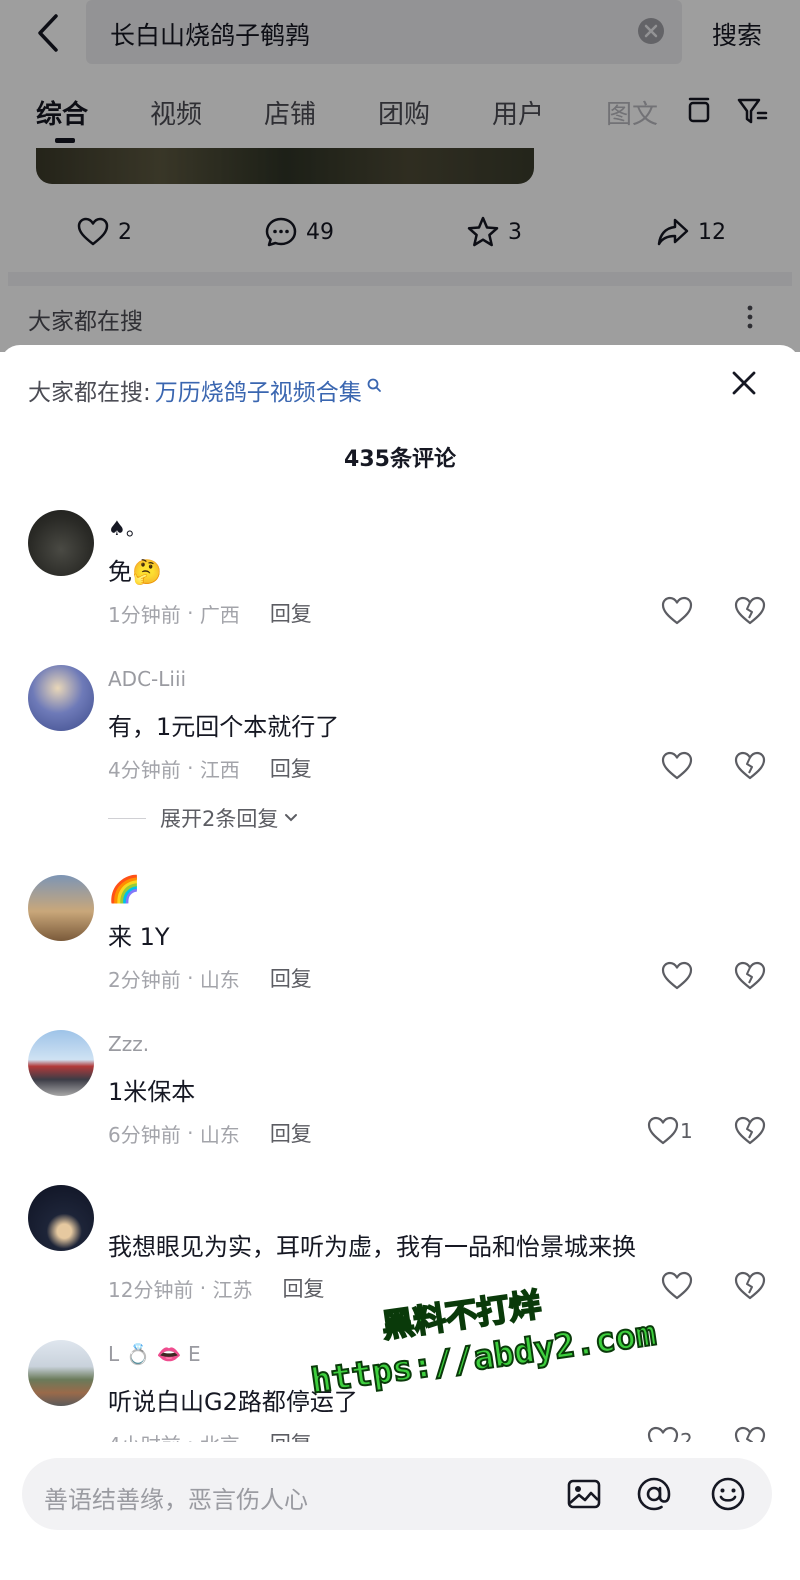 This screenshot has height=1580, width=800. I want to click on mention-icon, so click(654, 1494).